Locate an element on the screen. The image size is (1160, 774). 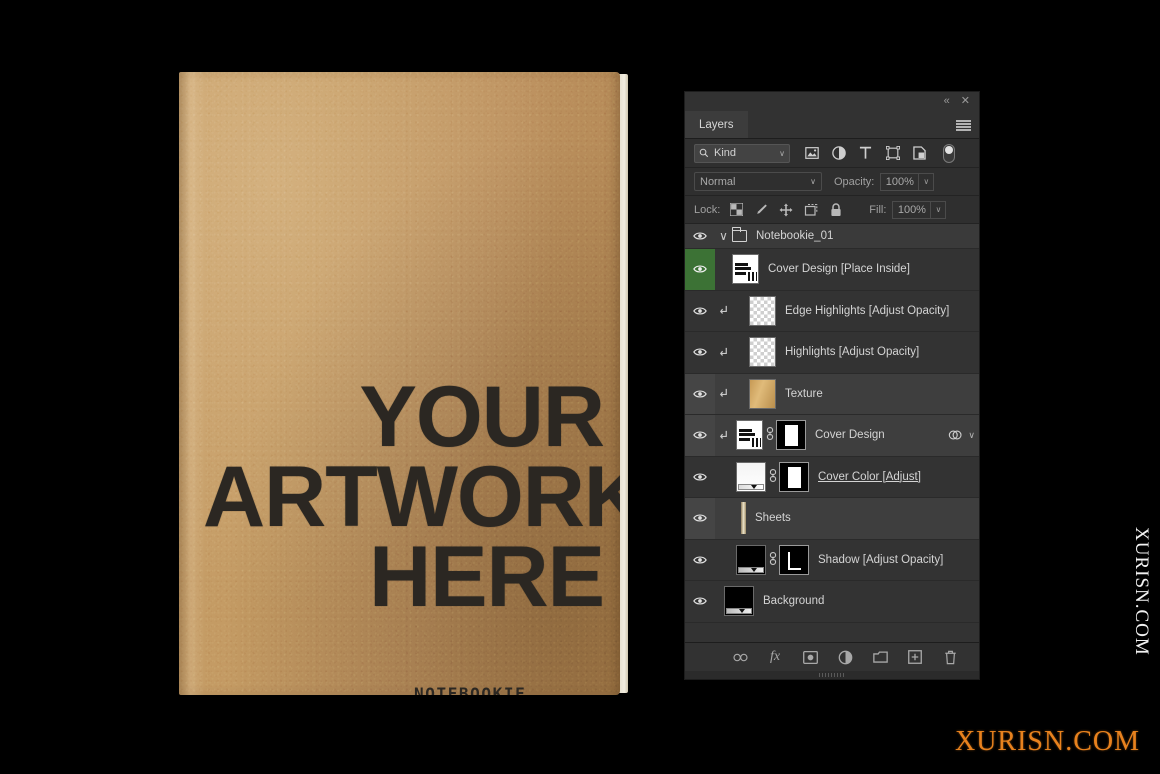
layer-row-cover-design-place-inside: Cover Design [Place Inside] is located at coordinates (832, 270).